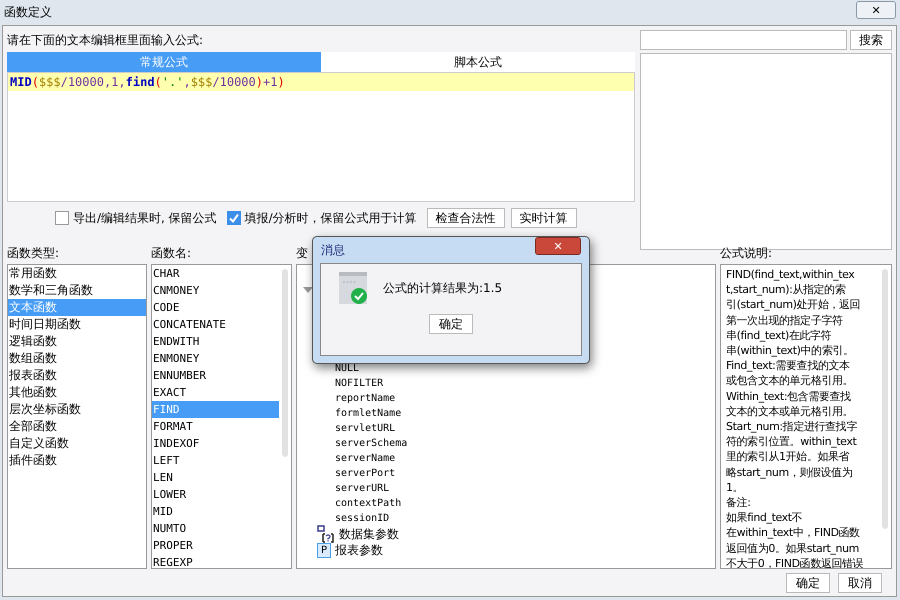  What do you see at coordinates (215, 375) in the screenshot?
I see `function-item: ENNUMBER` at bounding box center [215, 375].